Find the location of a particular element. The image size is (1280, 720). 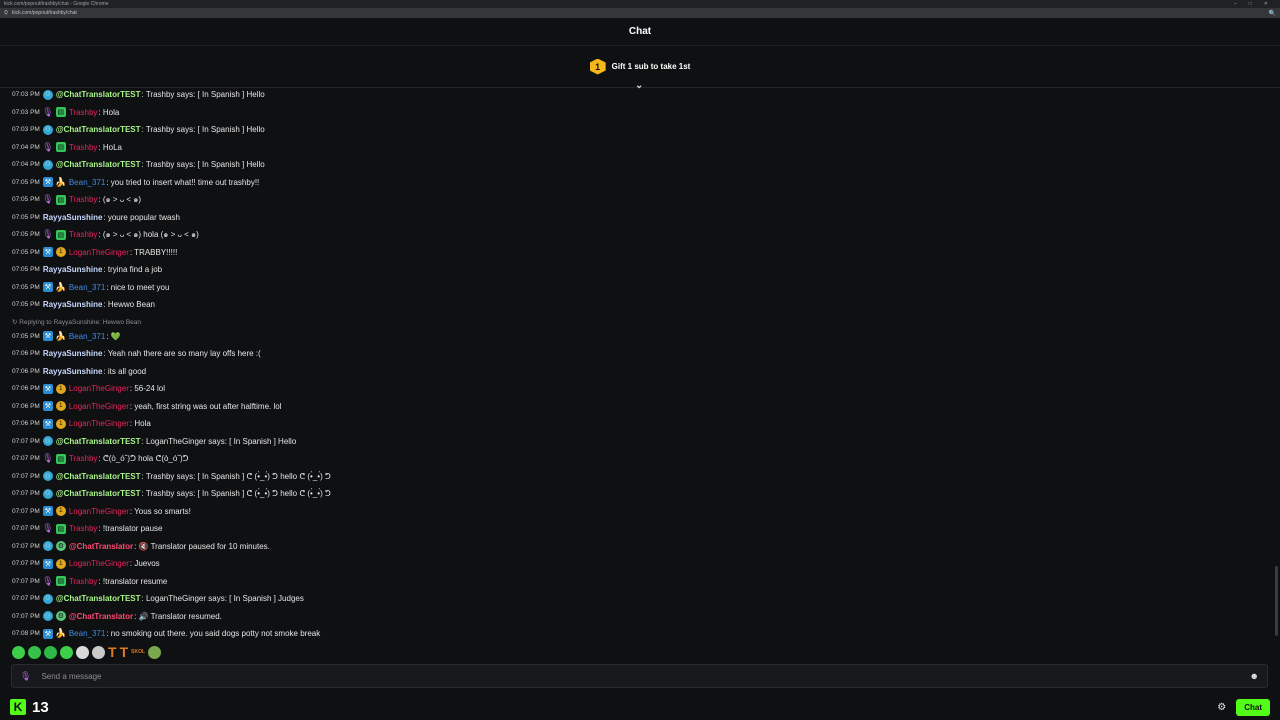

close-button: ✕ is located at coordinates (1266, 4).